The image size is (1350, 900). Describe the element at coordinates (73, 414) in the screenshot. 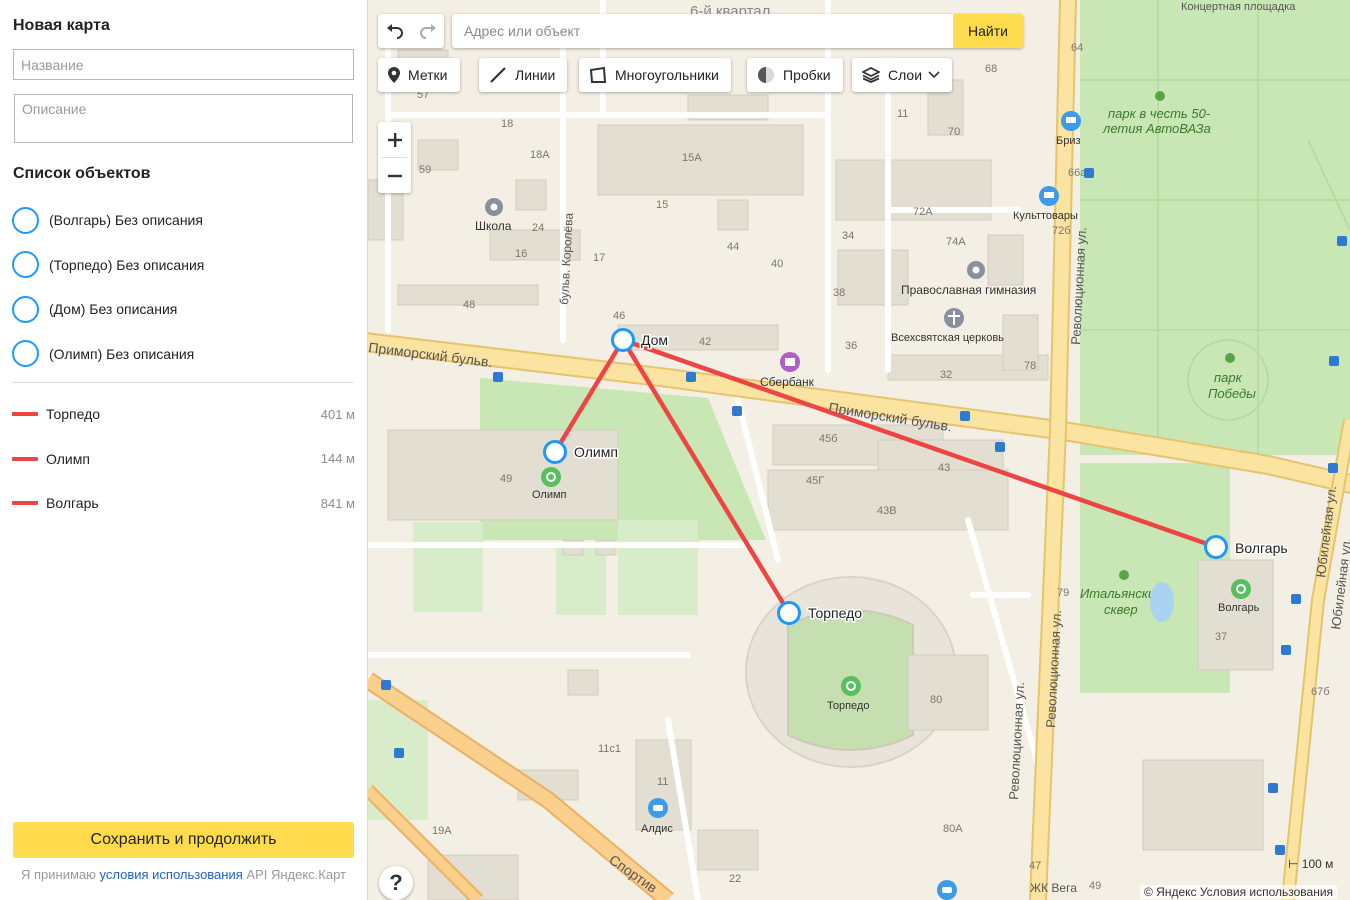

I see `line-label: Торпедо` at that location.